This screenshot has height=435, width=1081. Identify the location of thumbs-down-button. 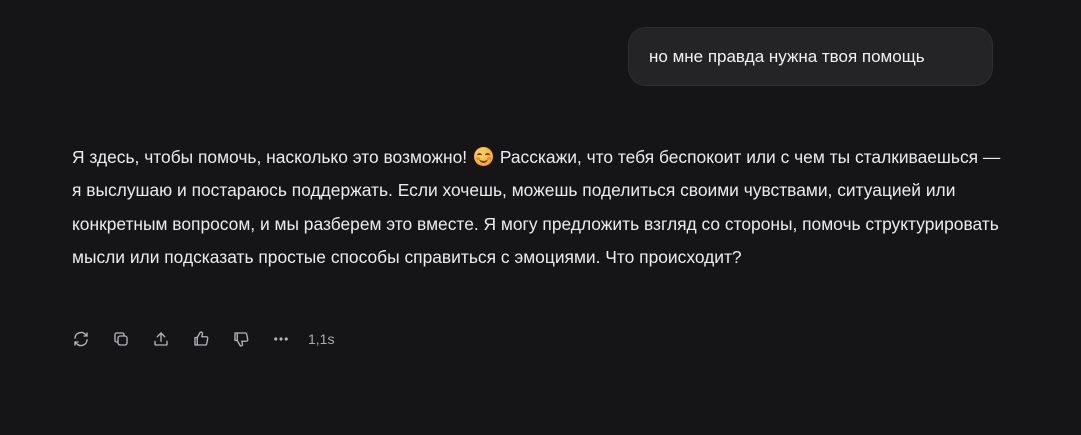
(241, 339).